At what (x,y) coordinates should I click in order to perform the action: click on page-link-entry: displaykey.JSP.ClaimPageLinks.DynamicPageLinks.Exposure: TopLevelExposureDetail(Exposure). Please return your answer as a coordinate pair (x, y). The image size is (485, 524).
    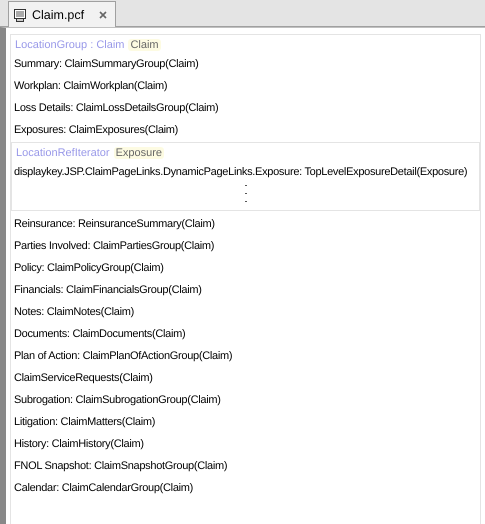
    Looking at the image, I should click on (240, 172).